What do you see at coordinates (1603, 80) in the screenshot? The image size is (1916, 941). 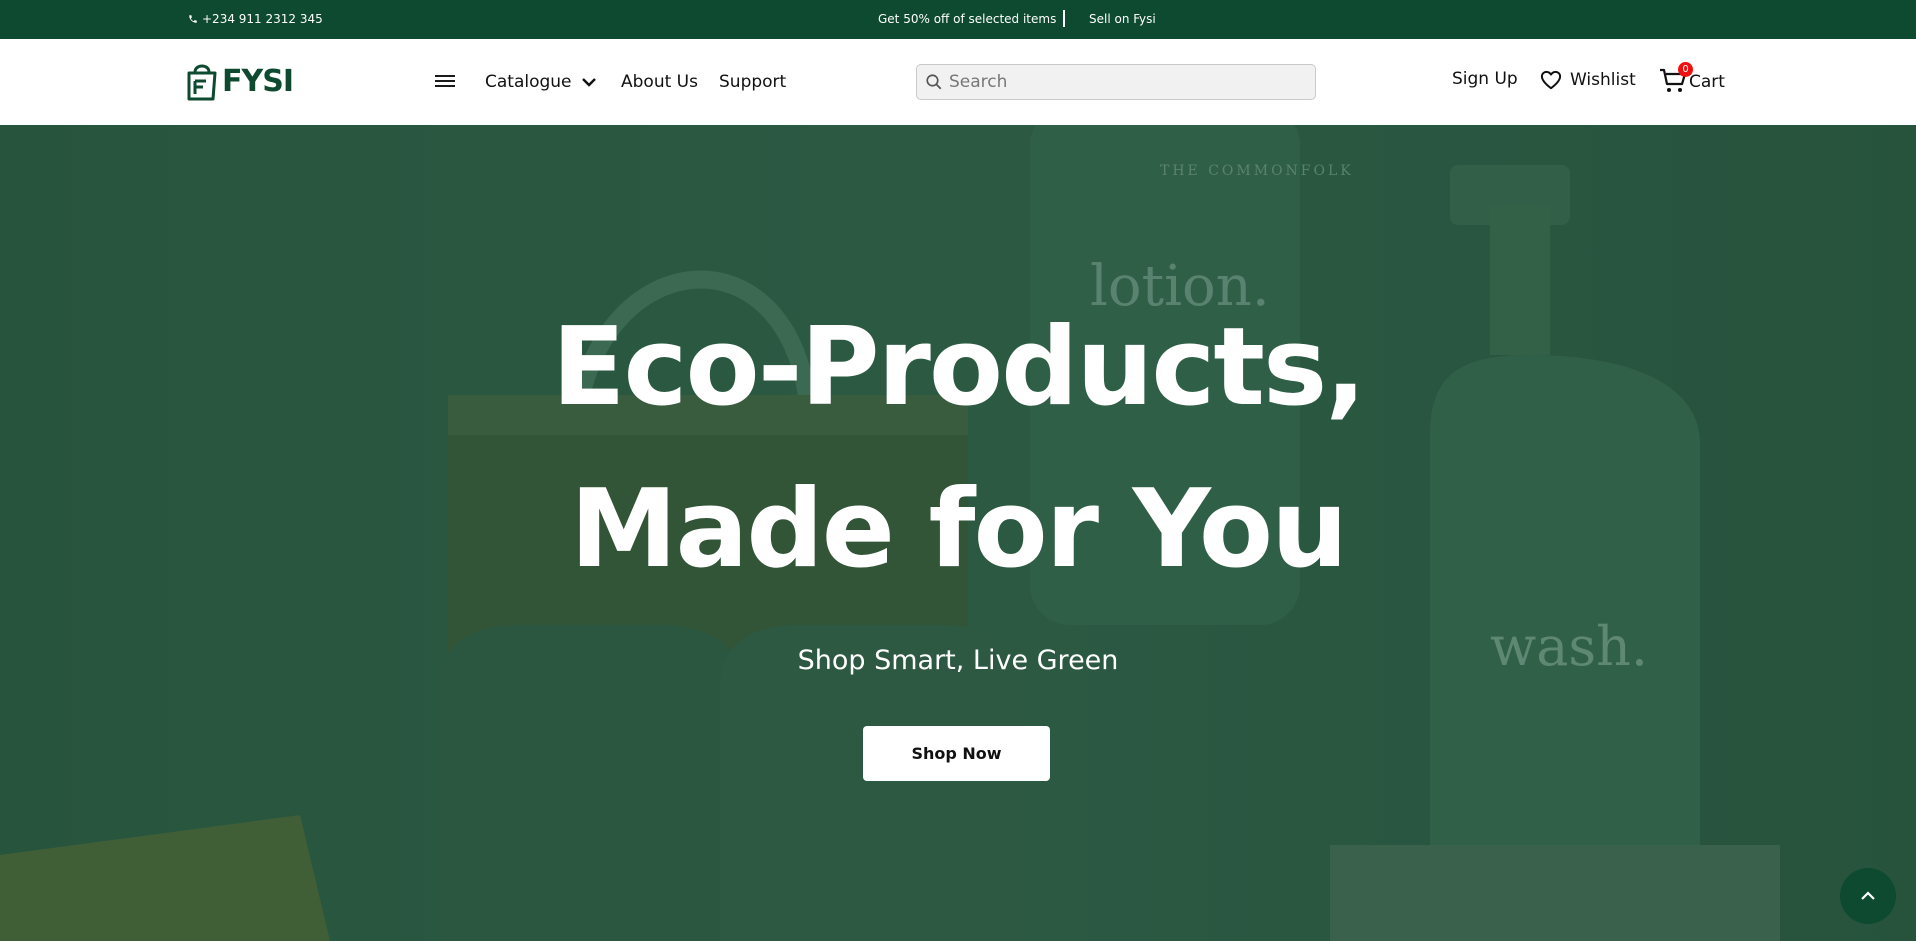 I see `wishlist-label: Wishlist` at bounding box center [1603, 80].